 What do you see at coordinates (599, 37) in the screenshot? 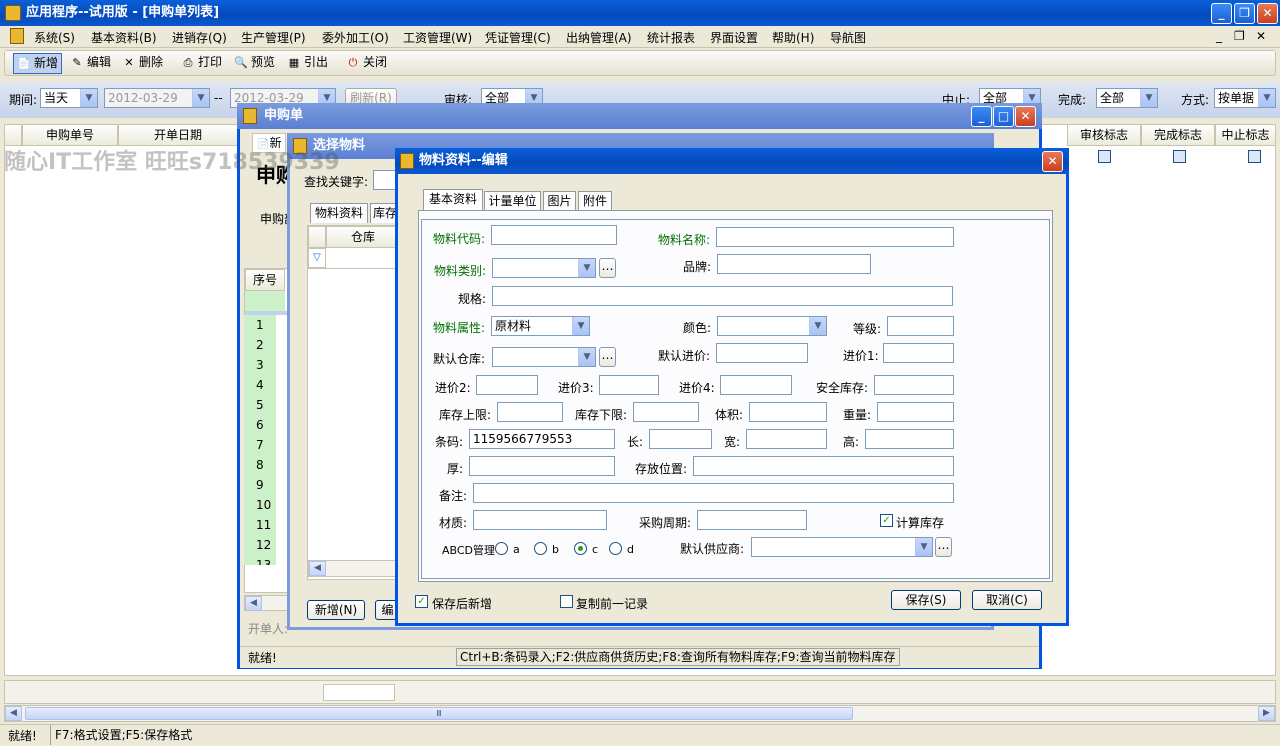
I see `menu-cashier: 出纳管理(A)` at bounding box center [599, 37].